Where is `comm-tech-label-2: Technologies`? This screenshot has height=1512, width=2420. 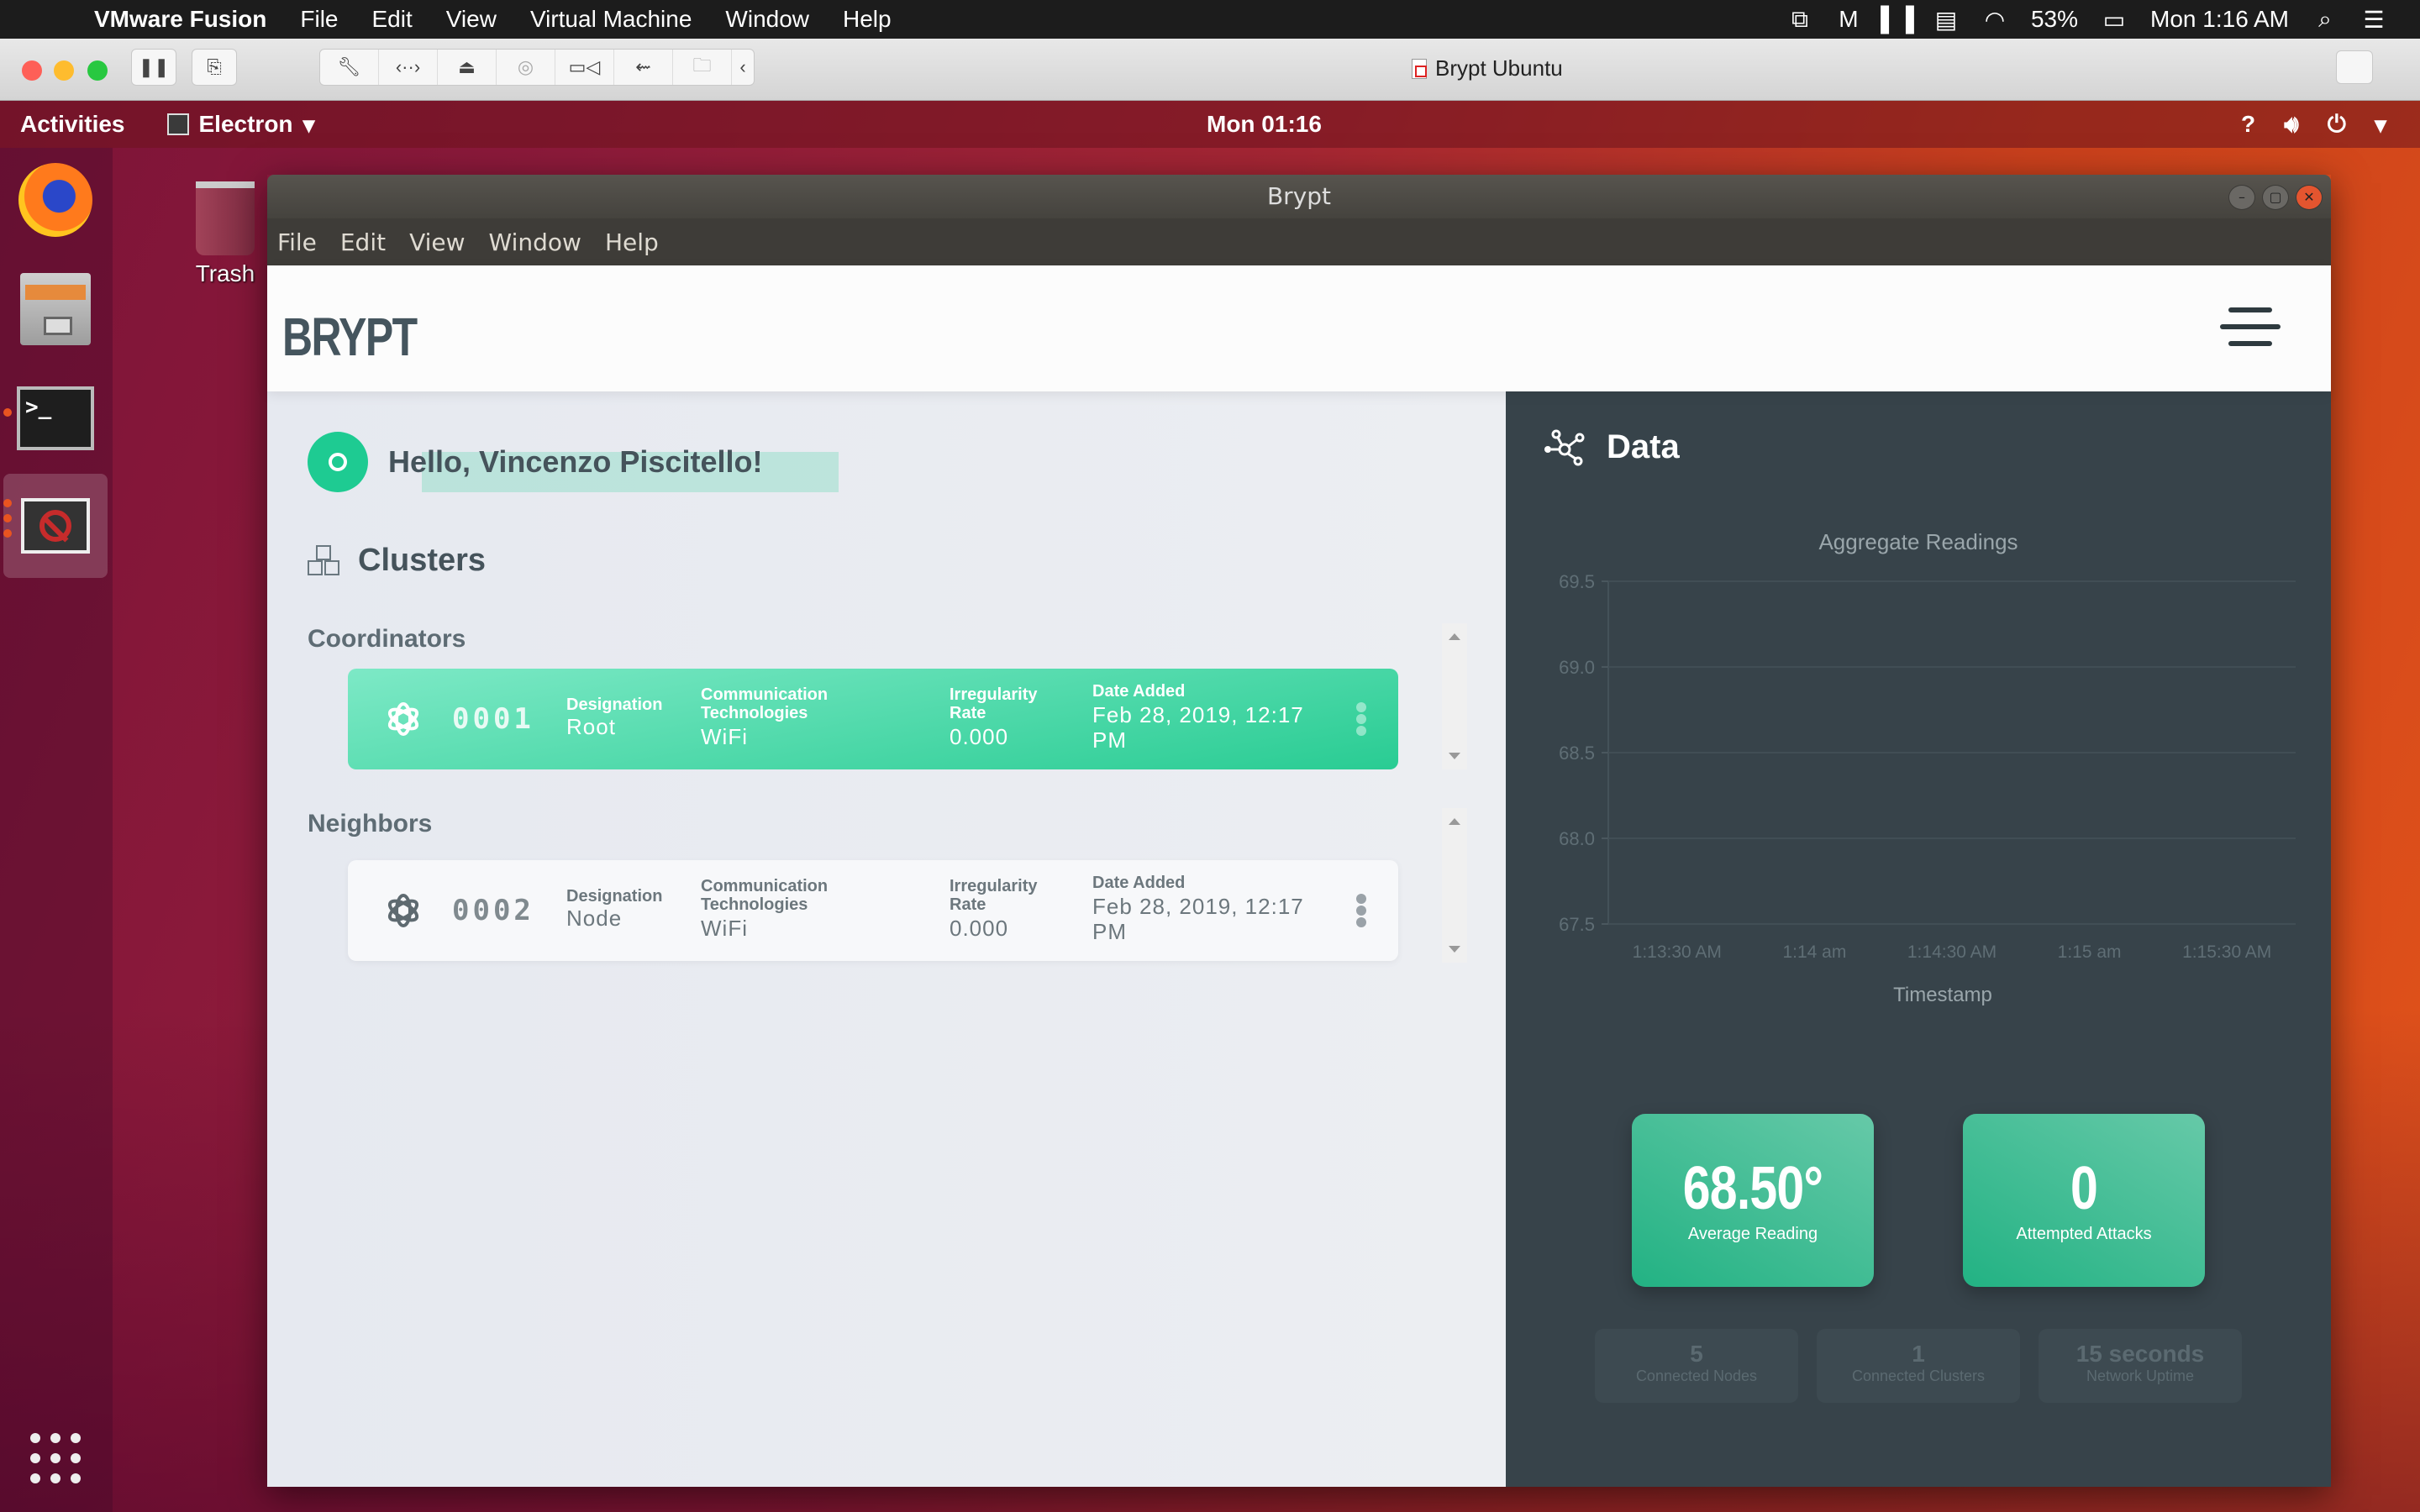
comm-tech-label-2: Technologies is located at coordinates (754, 713).